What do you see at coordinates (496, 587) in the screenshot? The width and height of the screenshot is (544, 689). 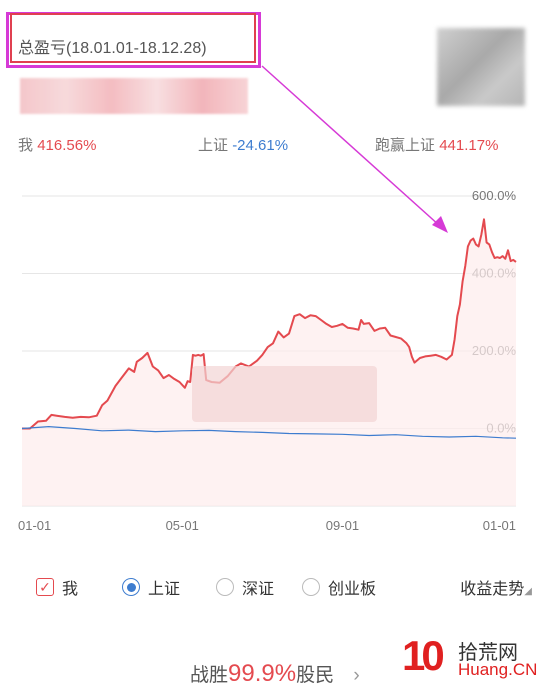 I see `trend-toggle: 收益走势◢` at bounding box center [496, 587].